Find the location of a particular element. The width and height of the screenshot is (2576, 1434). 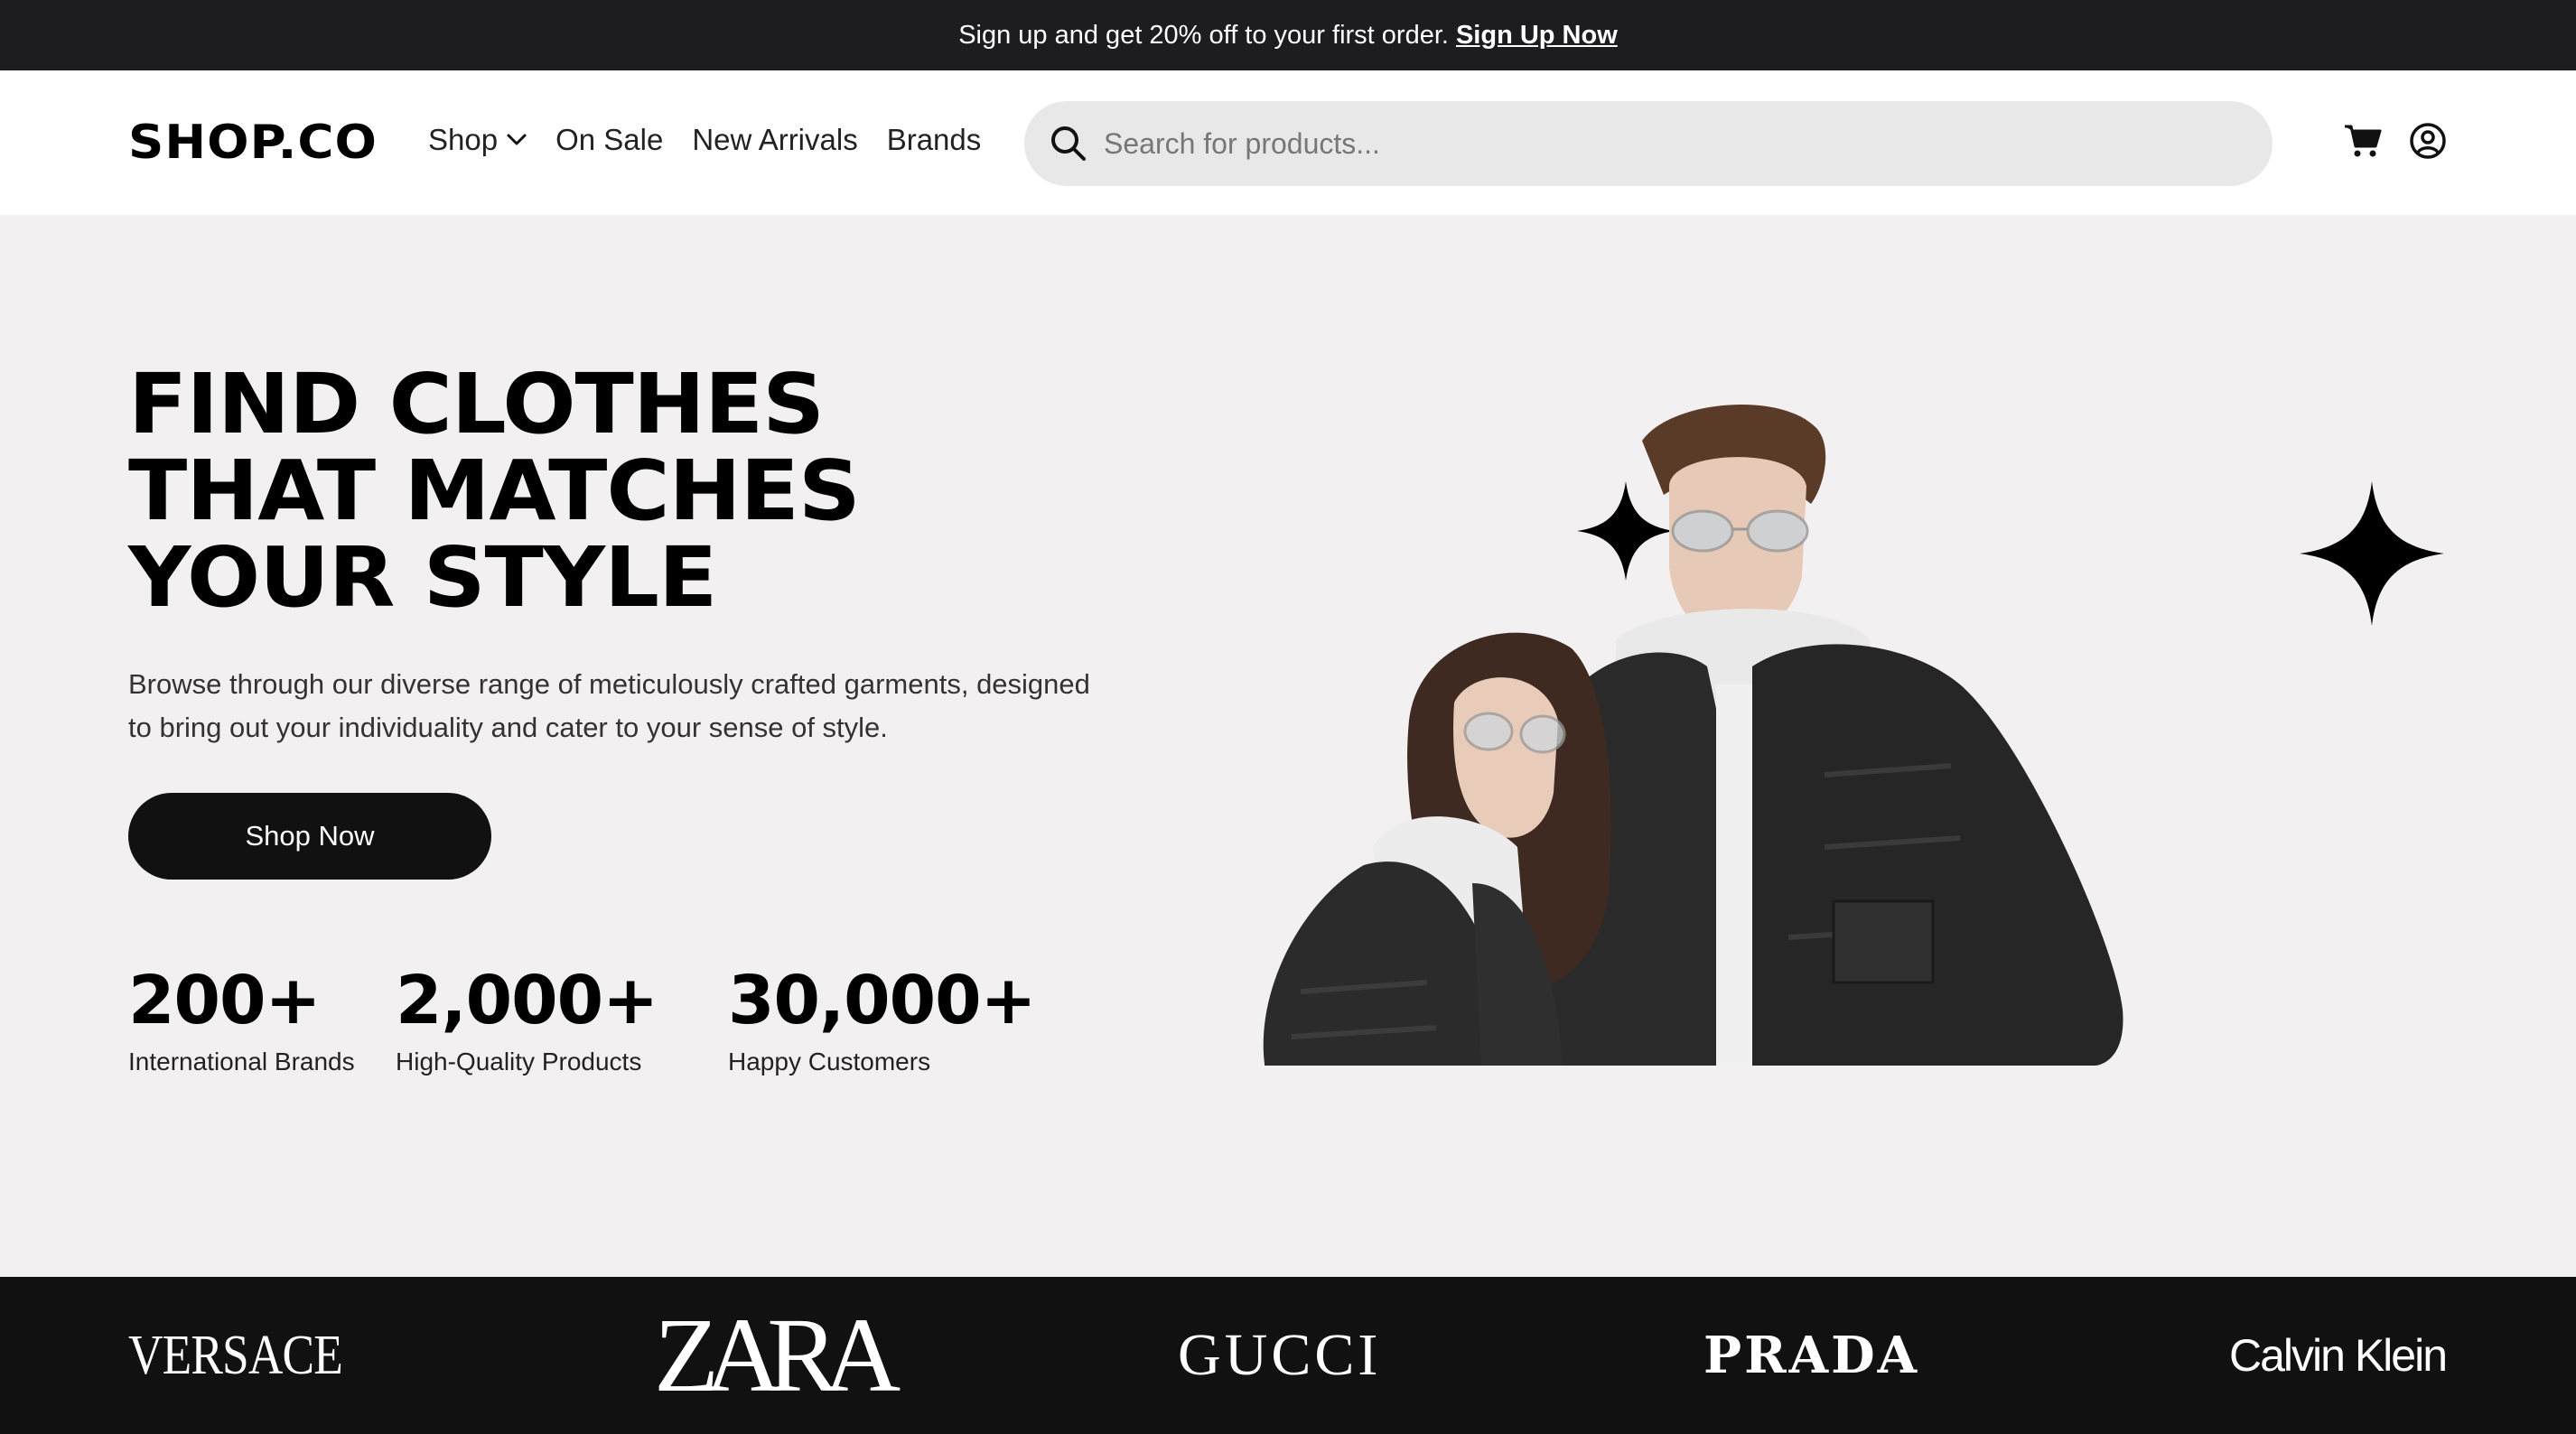

nav-item-on-sale: On Sale is located at coordinates (609, 140).